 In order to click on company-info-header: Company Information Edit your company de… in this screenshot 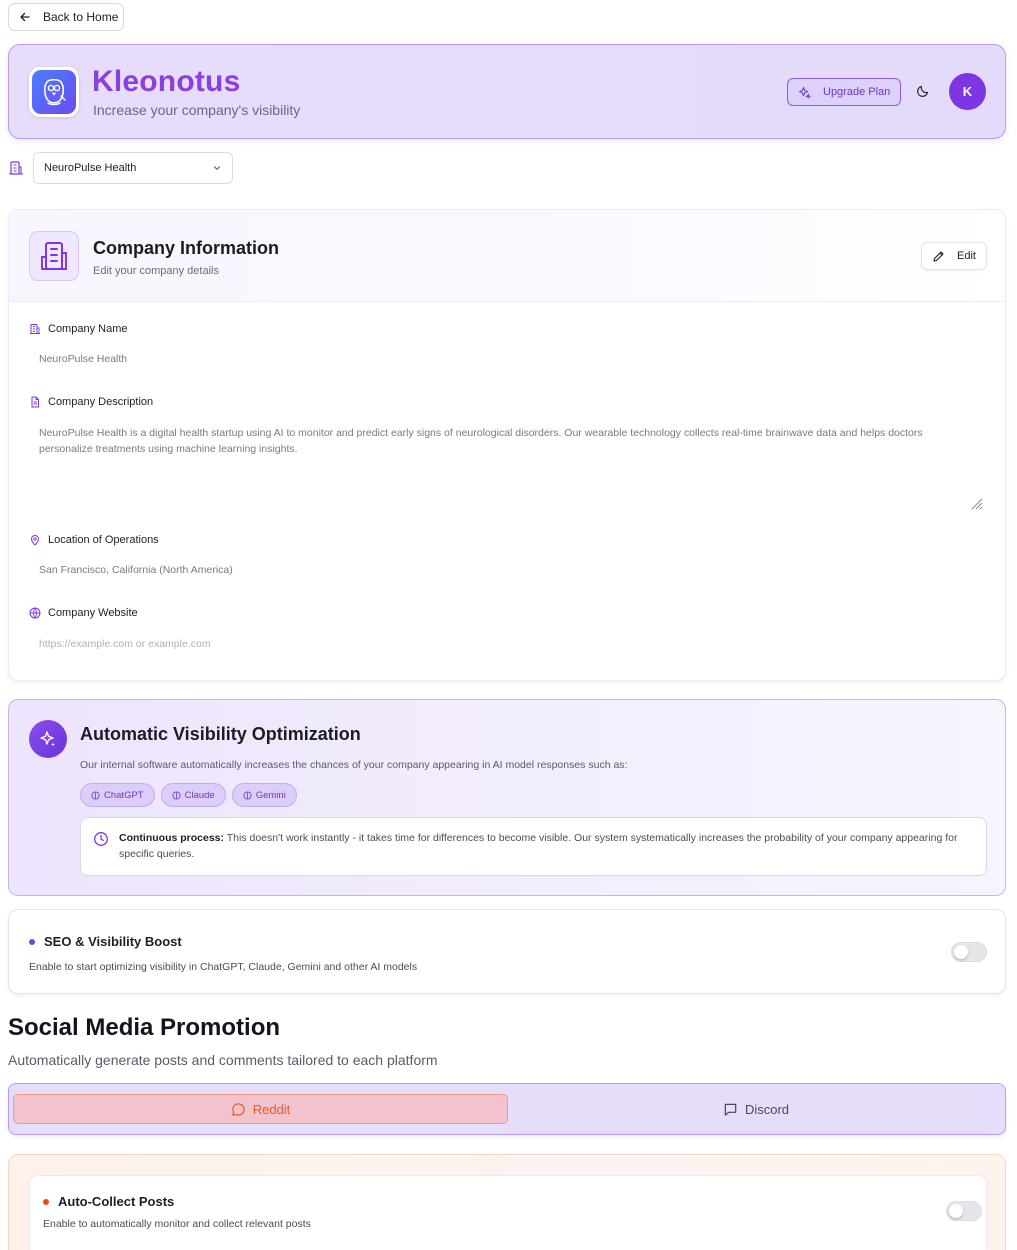, I will do `click(507, 256)`.